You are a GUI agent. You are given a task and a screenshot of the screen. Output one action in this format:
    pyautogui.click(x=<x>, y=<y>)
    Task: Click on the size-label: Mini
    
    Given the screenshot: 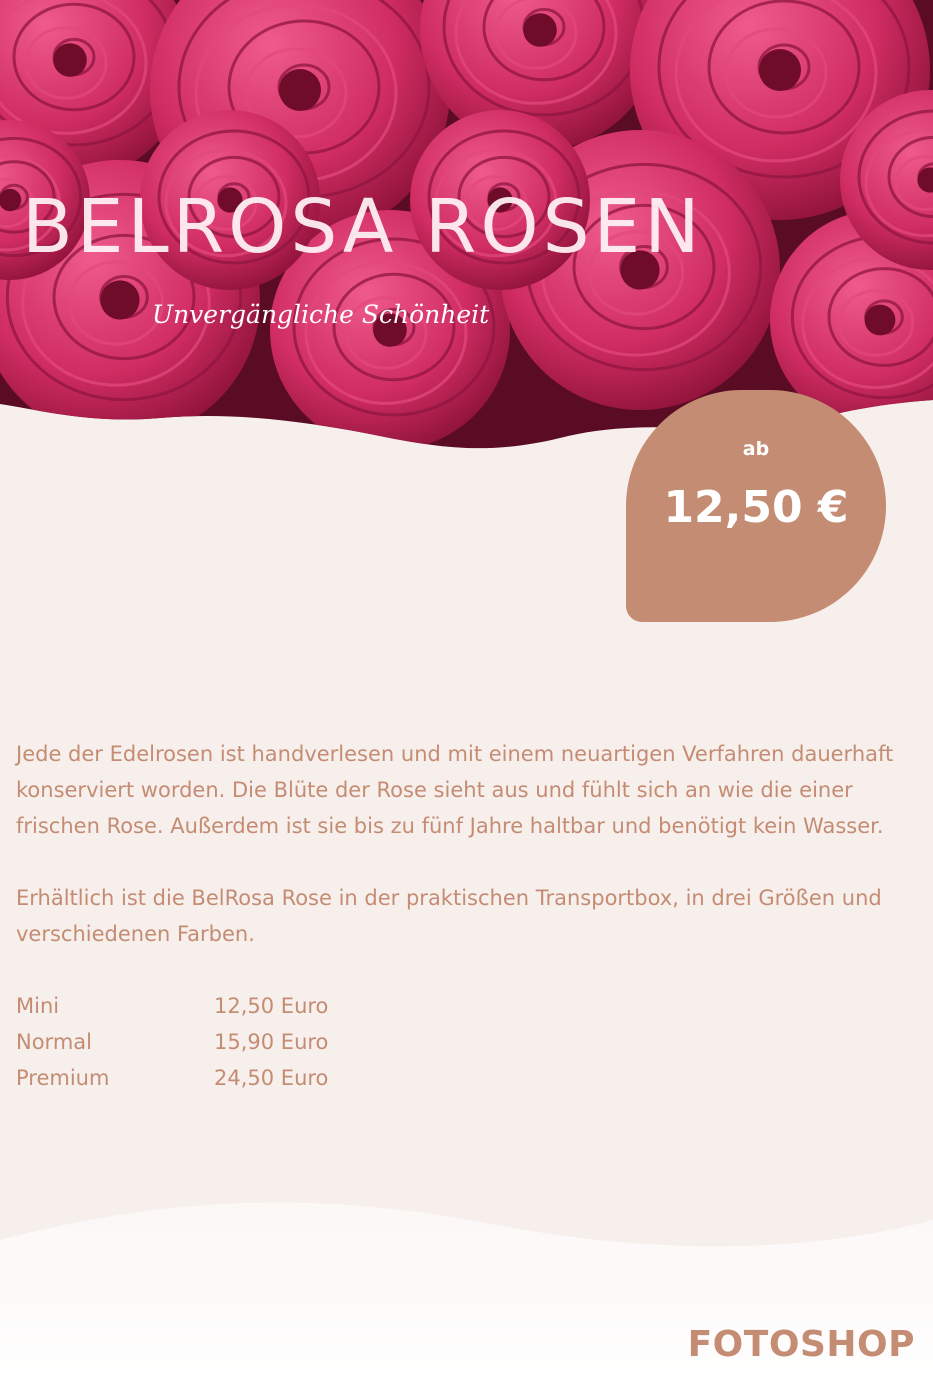 What is the action you would take?
    pyautogui.click(x=38, y=1006)
    